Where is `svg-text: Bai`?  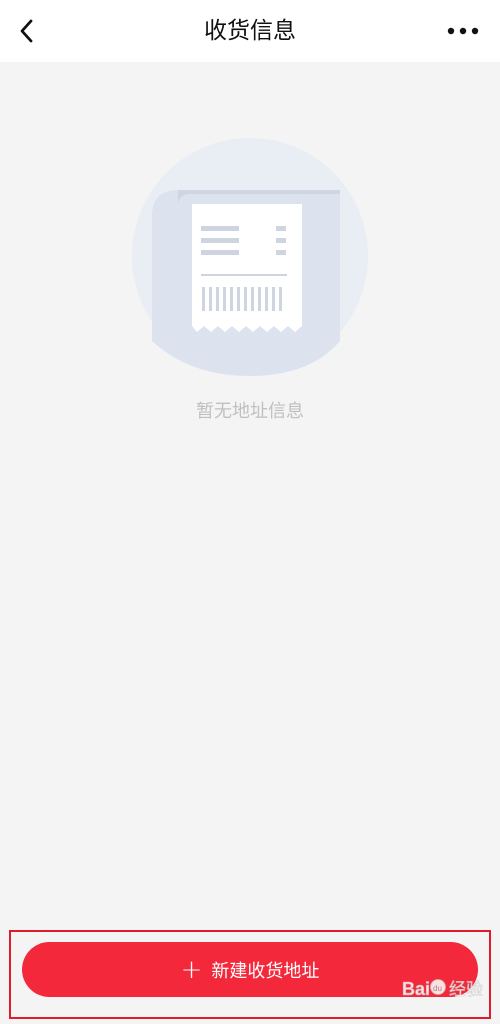 svg-text: Bai is located at coordinates (416, 989).